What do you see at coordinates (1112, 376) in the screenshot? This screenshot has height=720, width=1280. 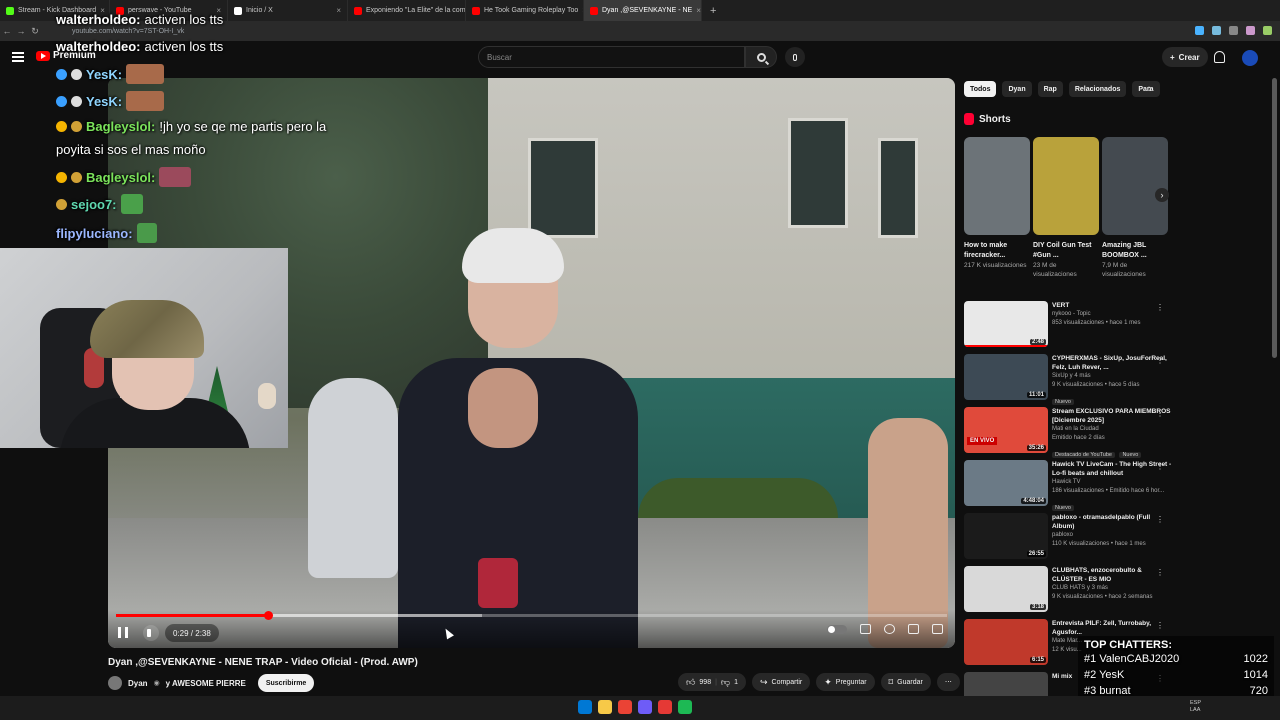 I see `recommendation-channel: SixUp y 4 más` at bounding box center [1112, 376].